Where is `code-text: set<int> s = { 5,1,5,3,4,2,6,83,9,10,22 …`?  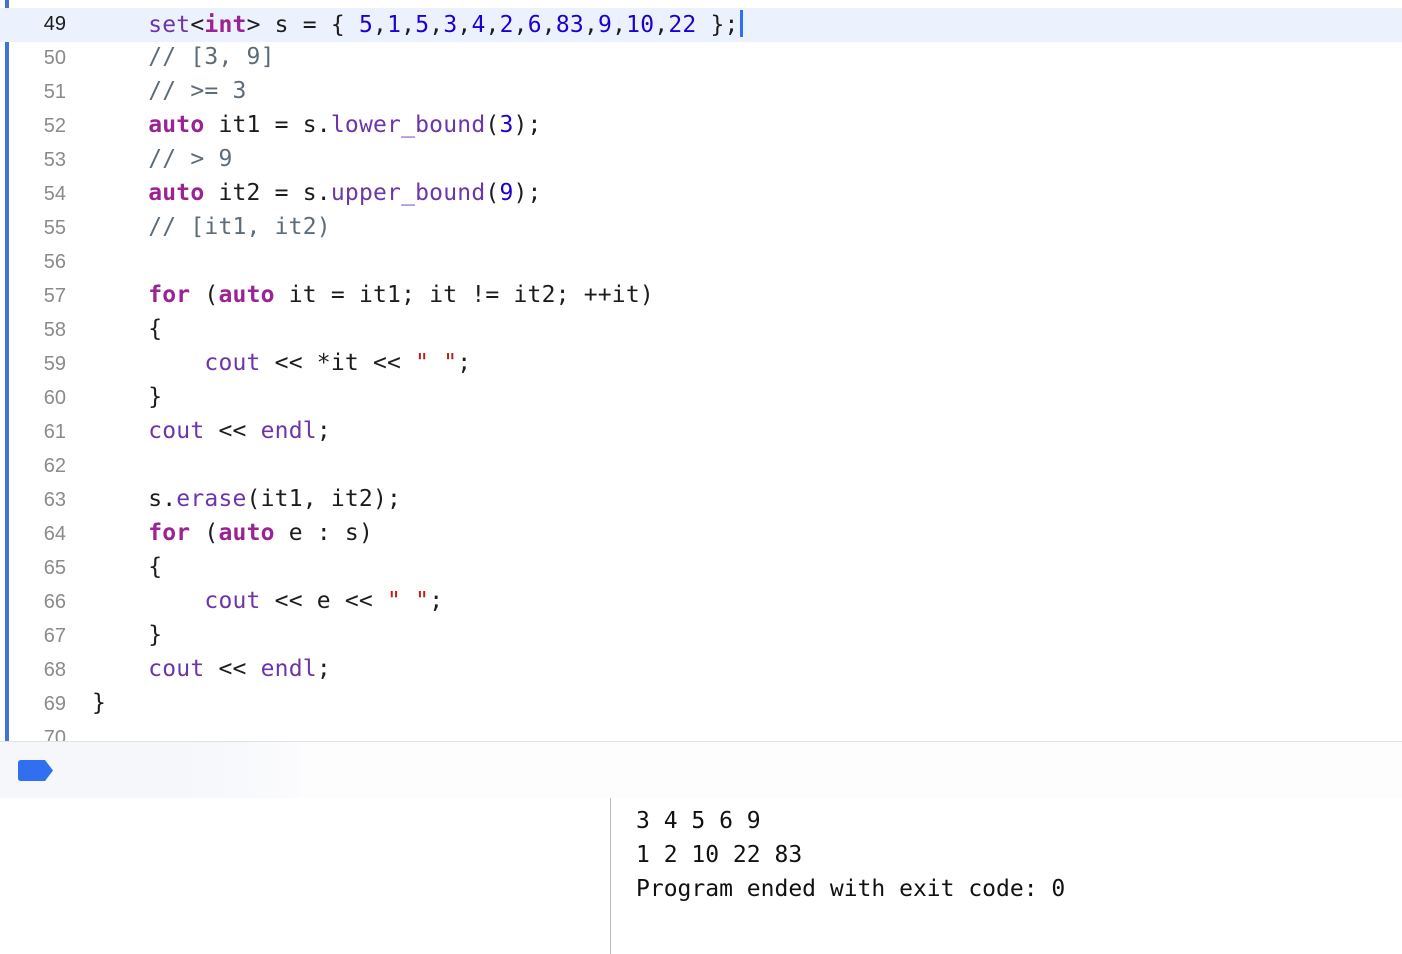 code-text: set<int> s = { 5,1,5,3,4,2,6,83,9,10,22 … is located at coordinates (417, 24).